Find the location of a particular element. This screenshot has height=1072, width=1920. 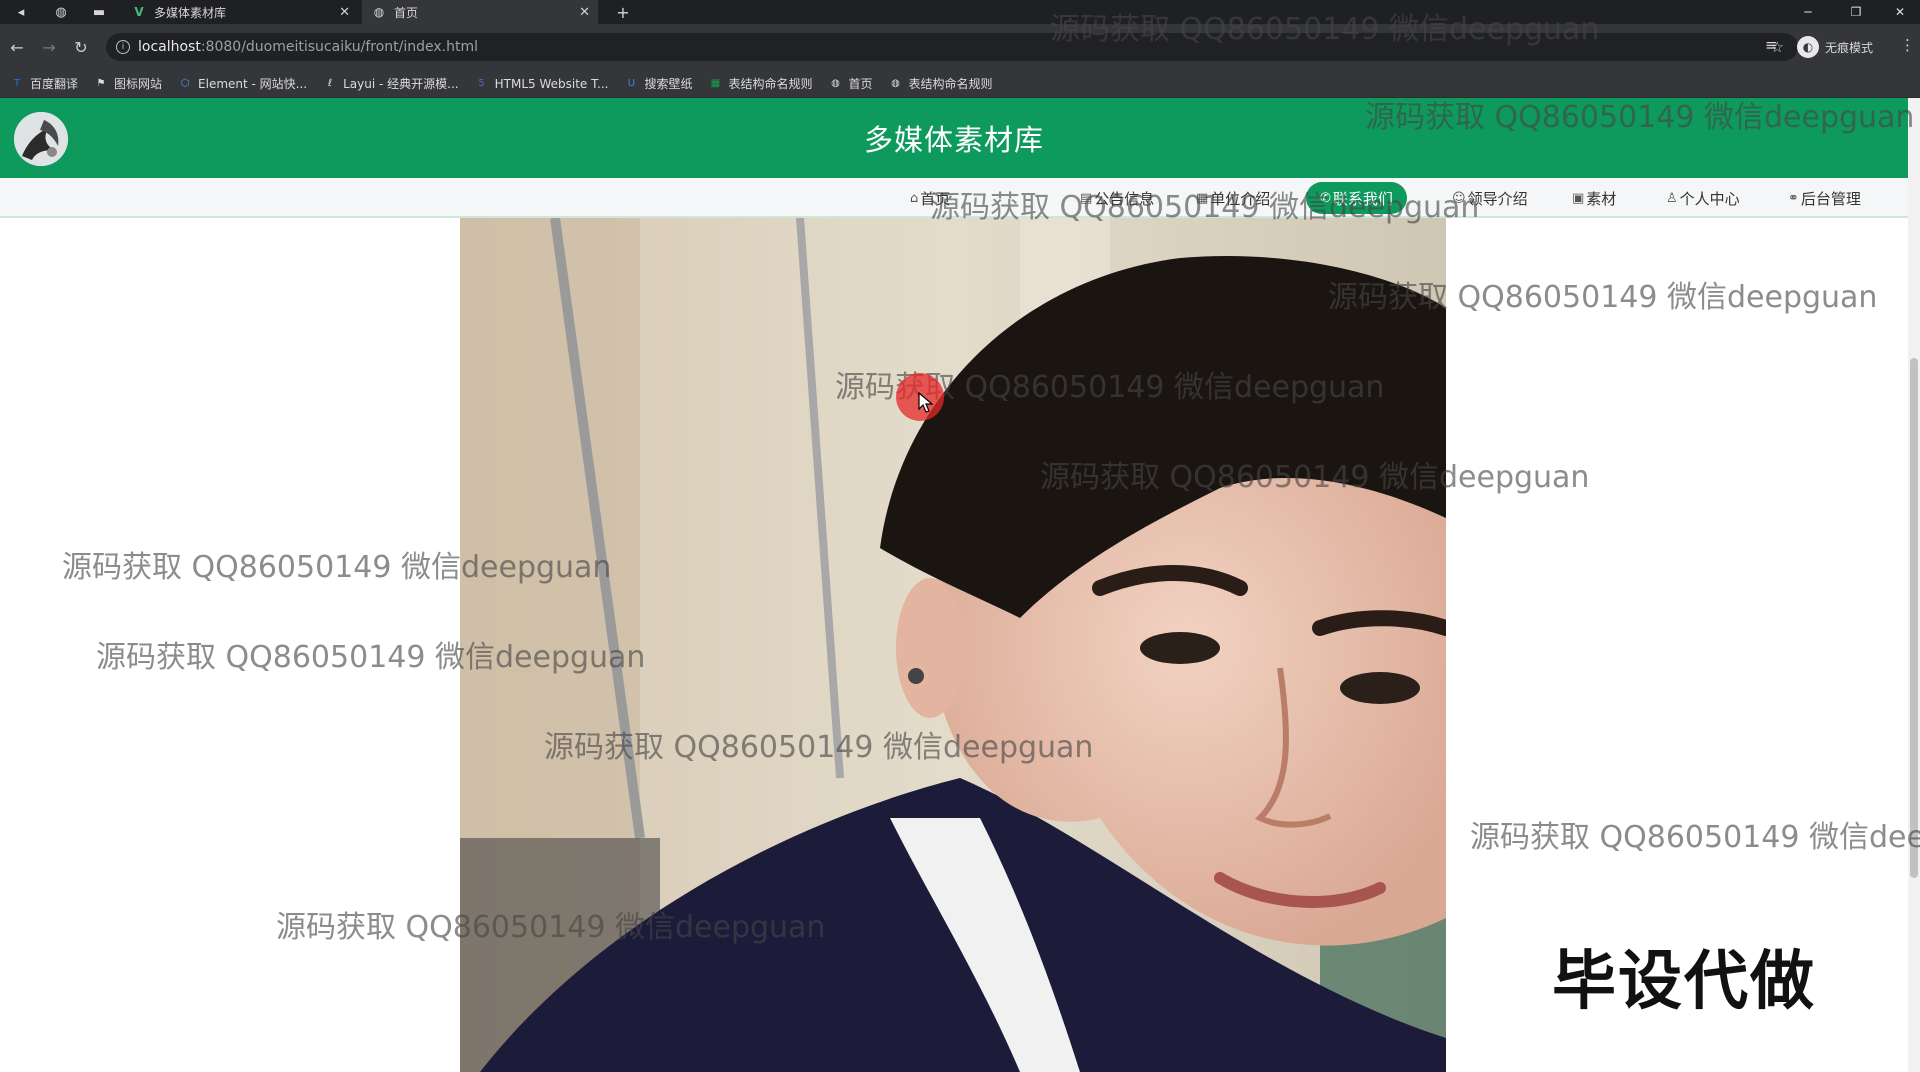

mouse-cursor-icon is located at coordinates (926, 402).